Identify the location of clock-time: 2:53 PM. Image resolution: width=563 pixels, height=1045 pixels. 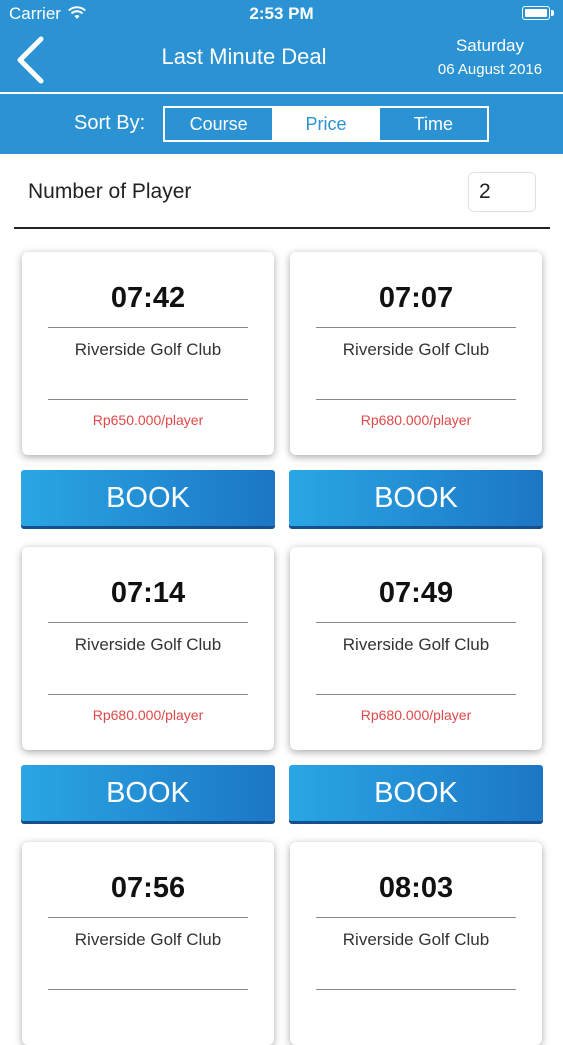
(281, 13).